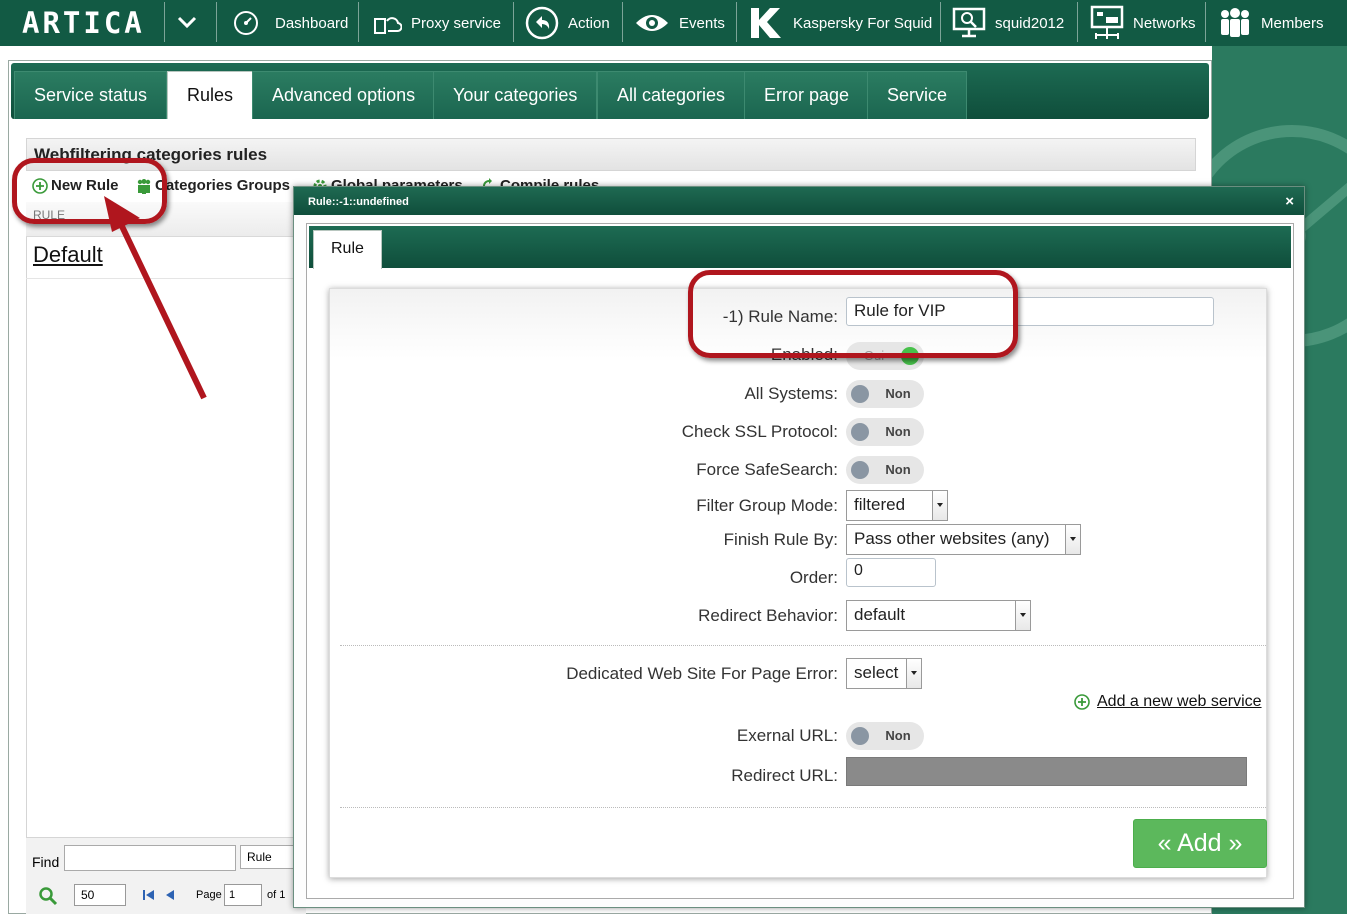 Image resolution: width=1347 pixels, height=914 pixels. Describe the element at coordinates (874, 355) in the screenshot. I see `toggle-state: Oui` at that location.